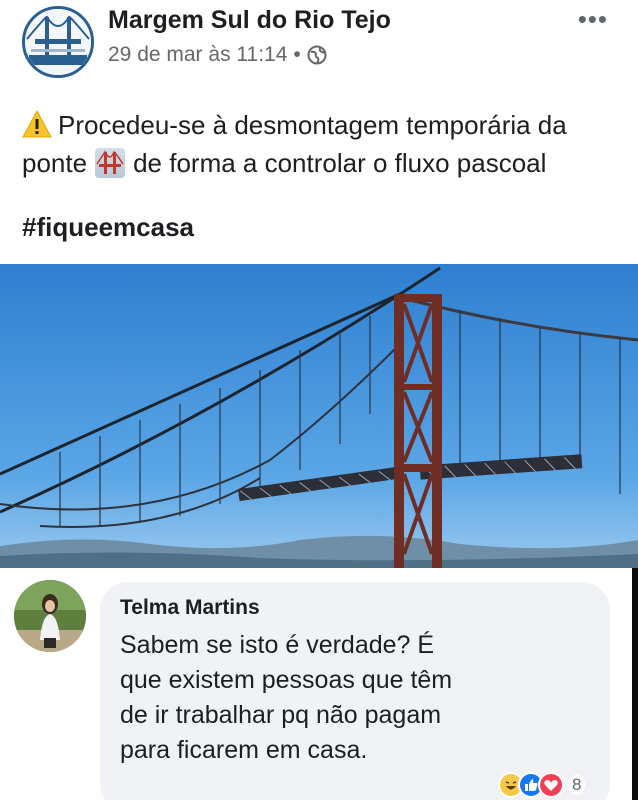 The height and width of the screenshot is (800, 638). I want to click on love-icon, so click(551, 785).